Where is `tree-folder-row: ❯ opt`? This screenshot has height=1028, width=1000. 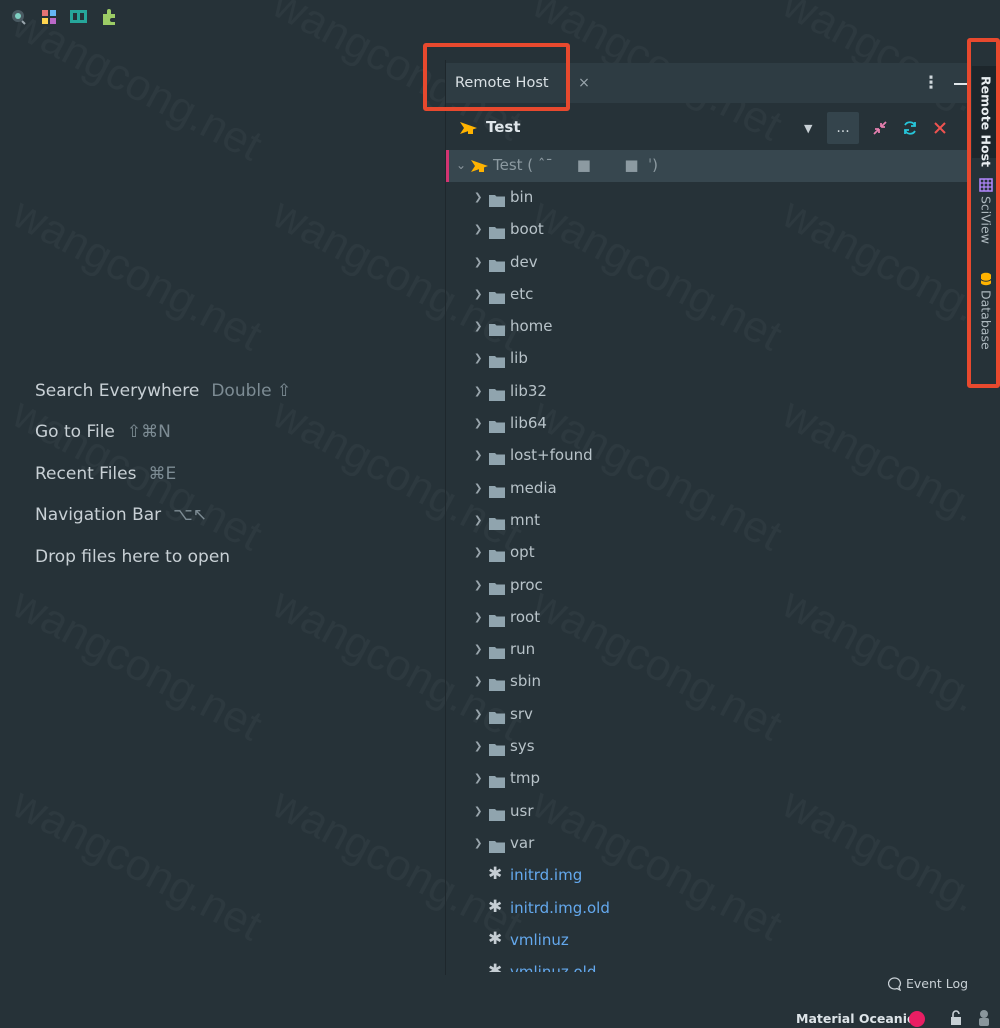 tree-folder-row: ❯ opt is located at coordinates (708, 553).